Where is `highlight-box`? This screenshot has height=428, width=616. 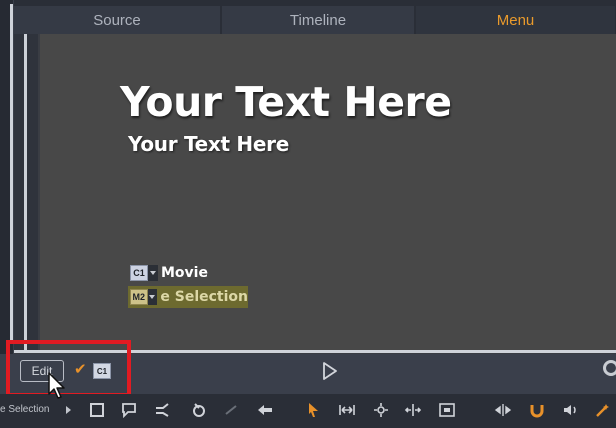 highlight-box is located at coordinates (68, 368).